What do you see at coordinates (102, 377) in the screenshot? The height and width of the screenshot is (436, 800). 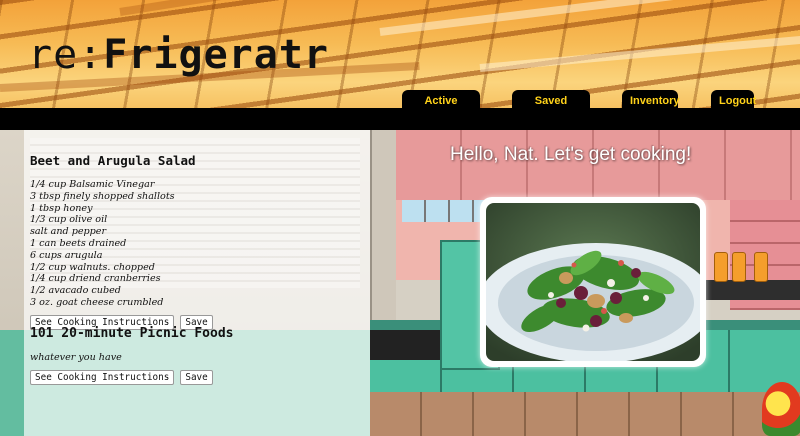 I see `see-cooking-instructions-button: See Cooking Instructions` at bounding box center [102, 377].